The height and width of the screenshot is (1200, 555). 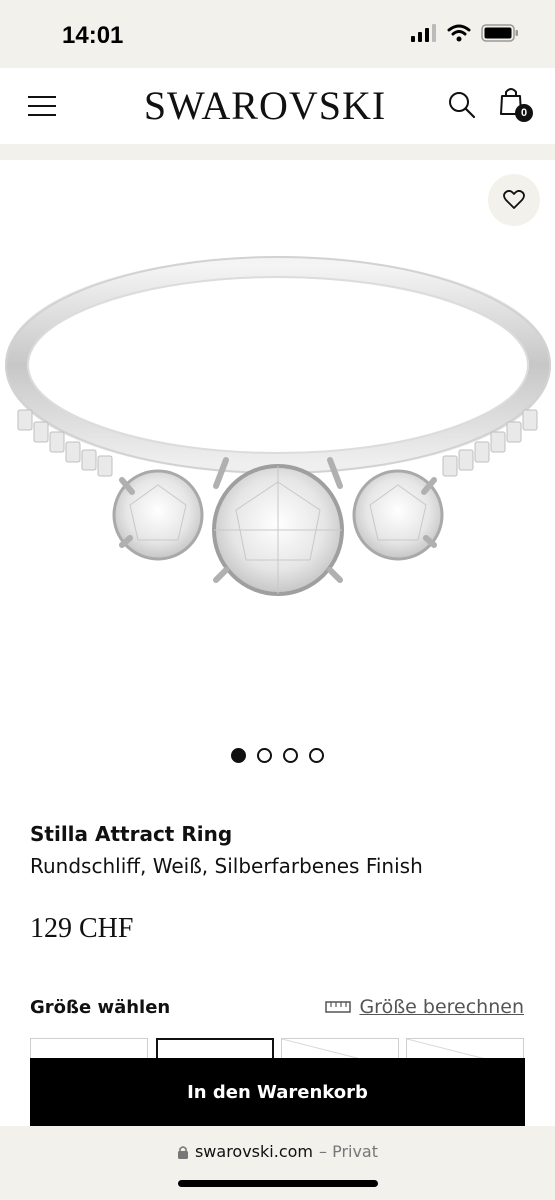 I want to click on status-time: 14:01, so click(x=93, y=35).